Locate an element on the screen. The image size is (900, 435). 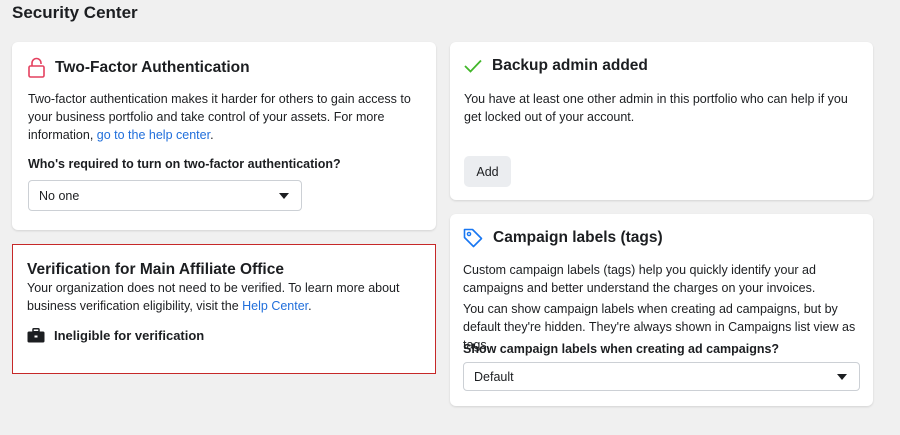
checkmark-icon is located at coordinates (473, 66).